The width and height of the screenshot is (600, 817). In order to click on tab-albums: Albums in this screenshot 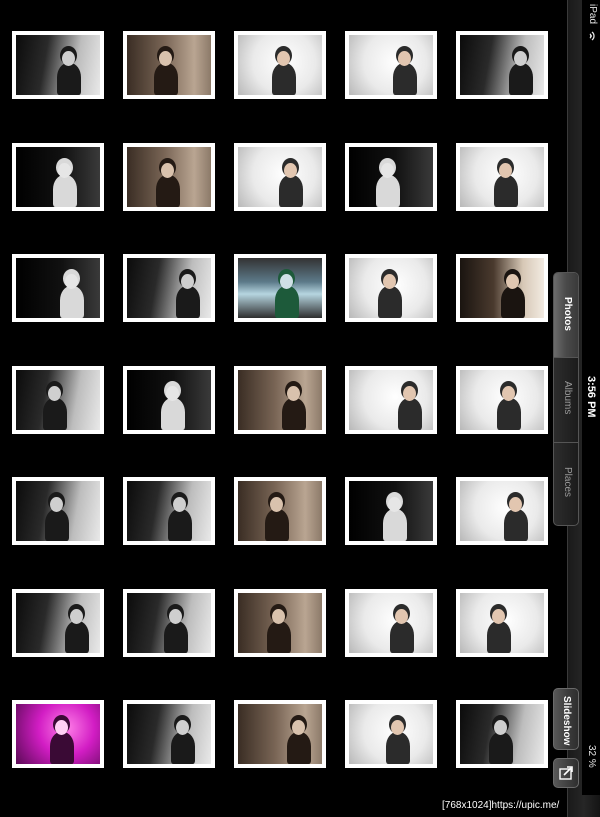, I will do `click(566, 400)`.